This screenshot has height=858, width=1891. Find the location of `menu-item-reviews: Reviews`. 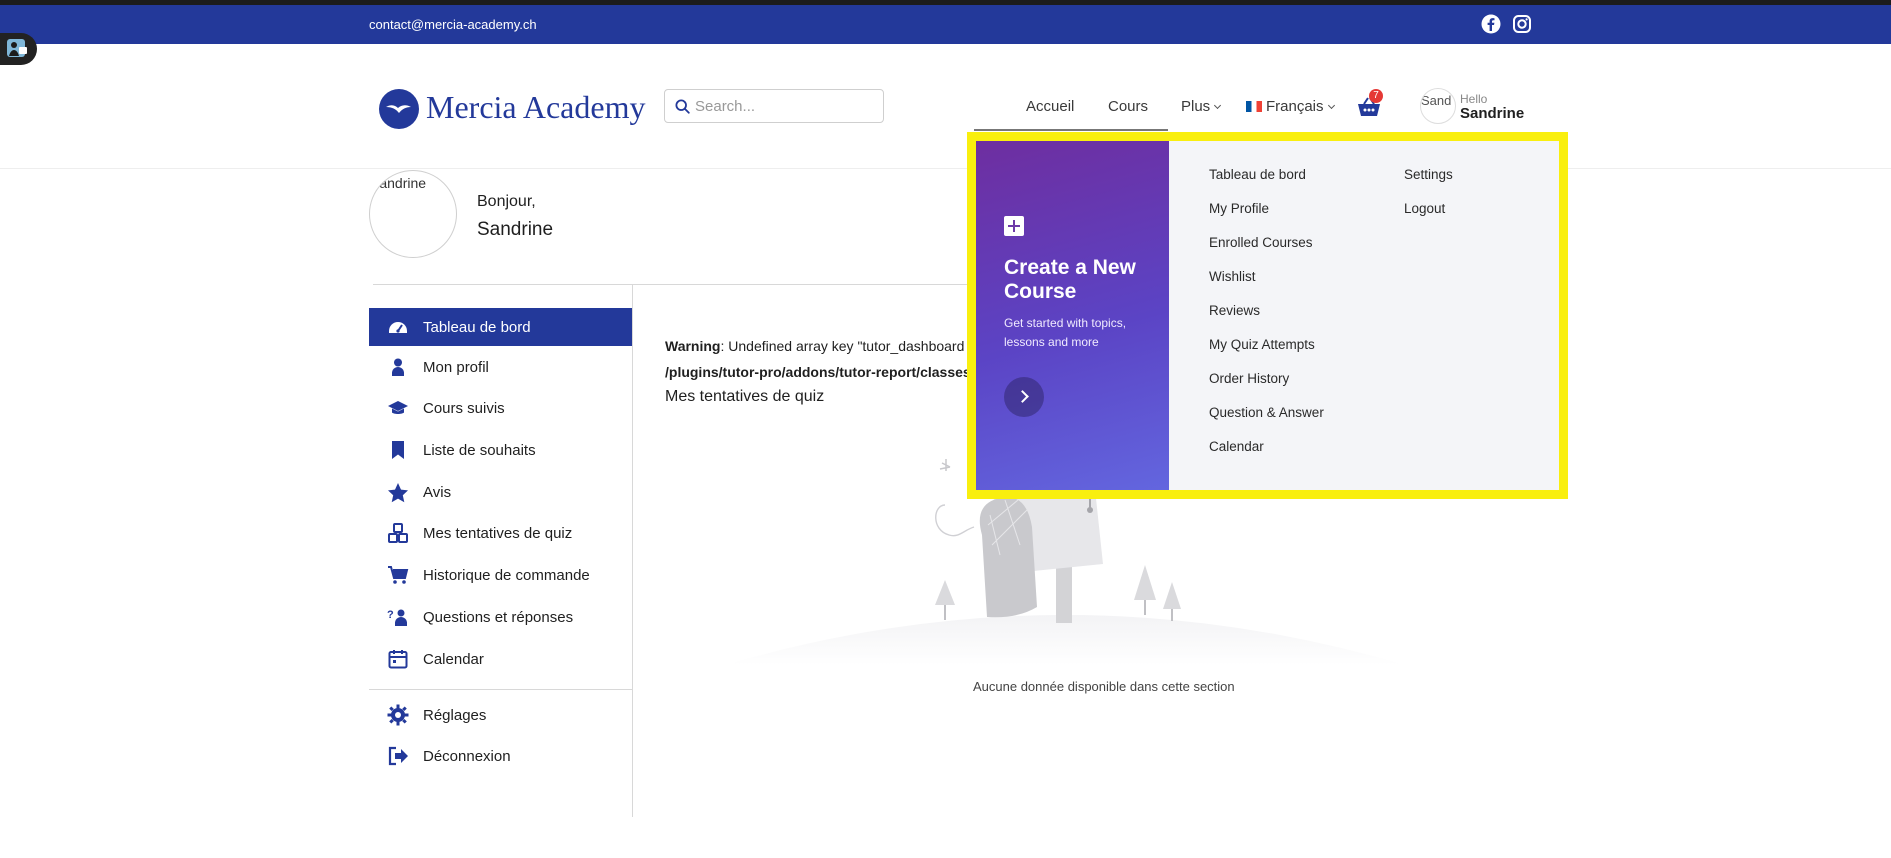

menu-item-reviews: Reviews is located at coordinates (1234, 310).